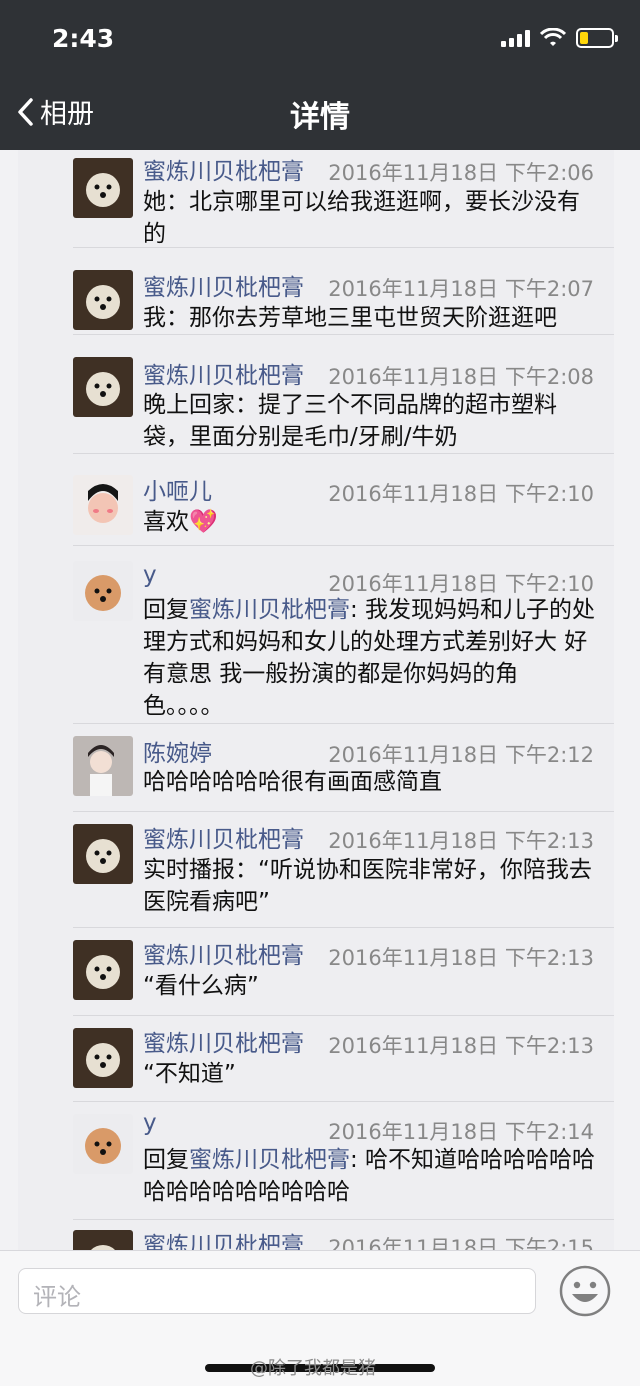 This screenshot has width=640, height=1386. Describe the element at coordinates (177, 751) in the screenshot. I see `comment-author: 陈婉婷` at that location.